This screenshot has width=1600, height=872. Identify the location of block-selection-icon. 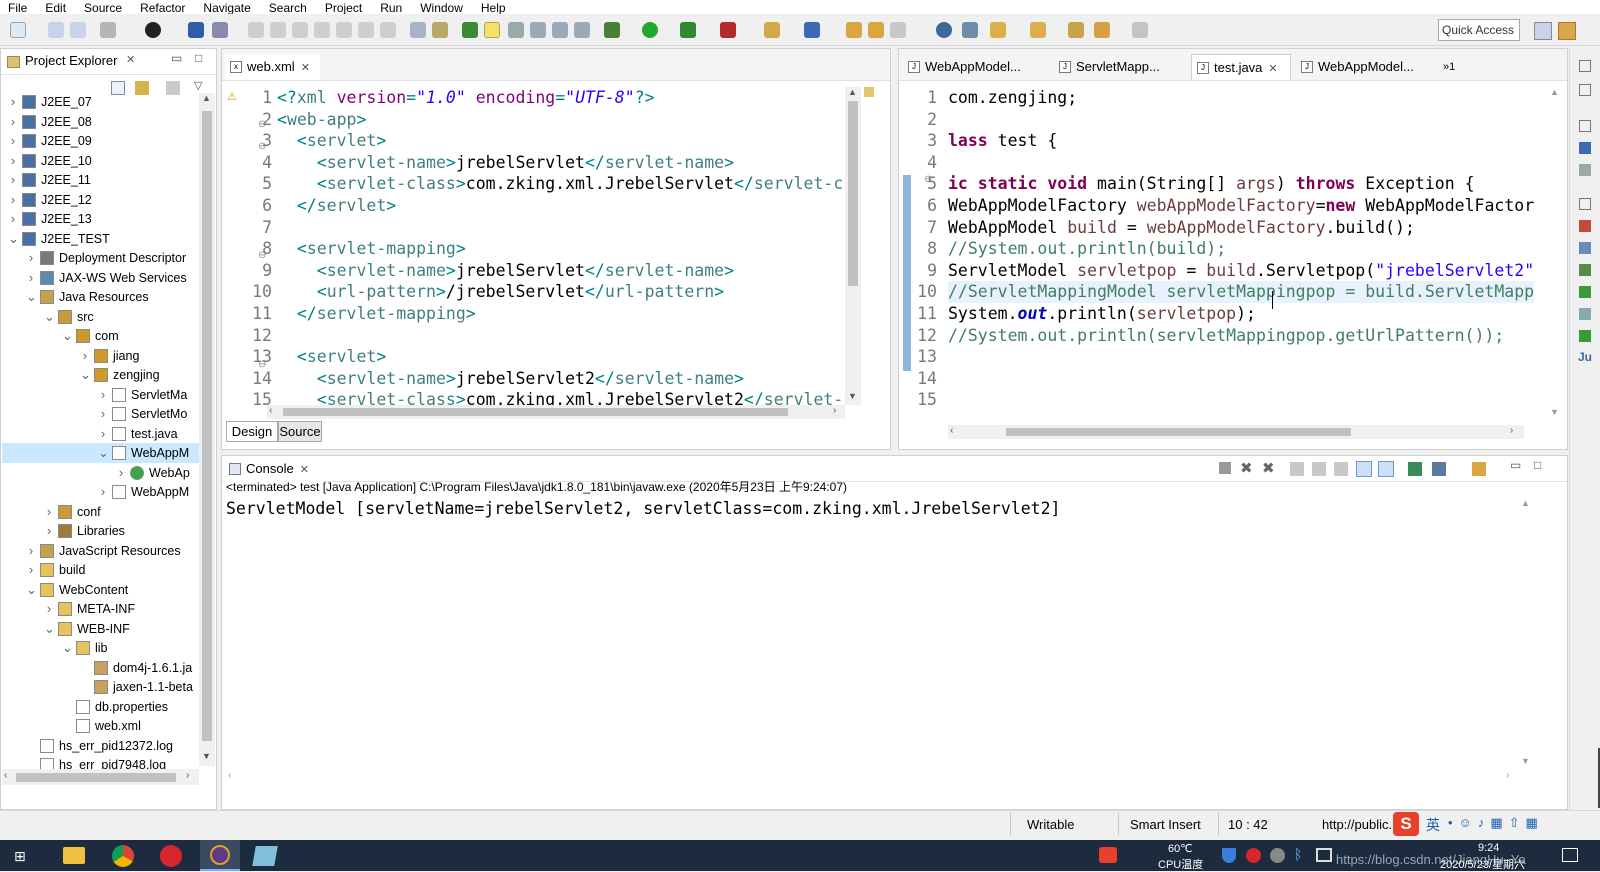
(538, 30).